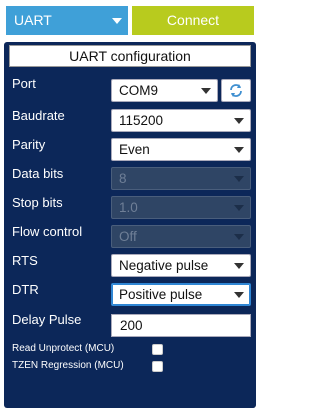 The width and height of the screenshot is (320, 410). Describe the element at coordinates (128, 207) in the screenshot. I see `stop-bits-select-value: 1.0` at that location.